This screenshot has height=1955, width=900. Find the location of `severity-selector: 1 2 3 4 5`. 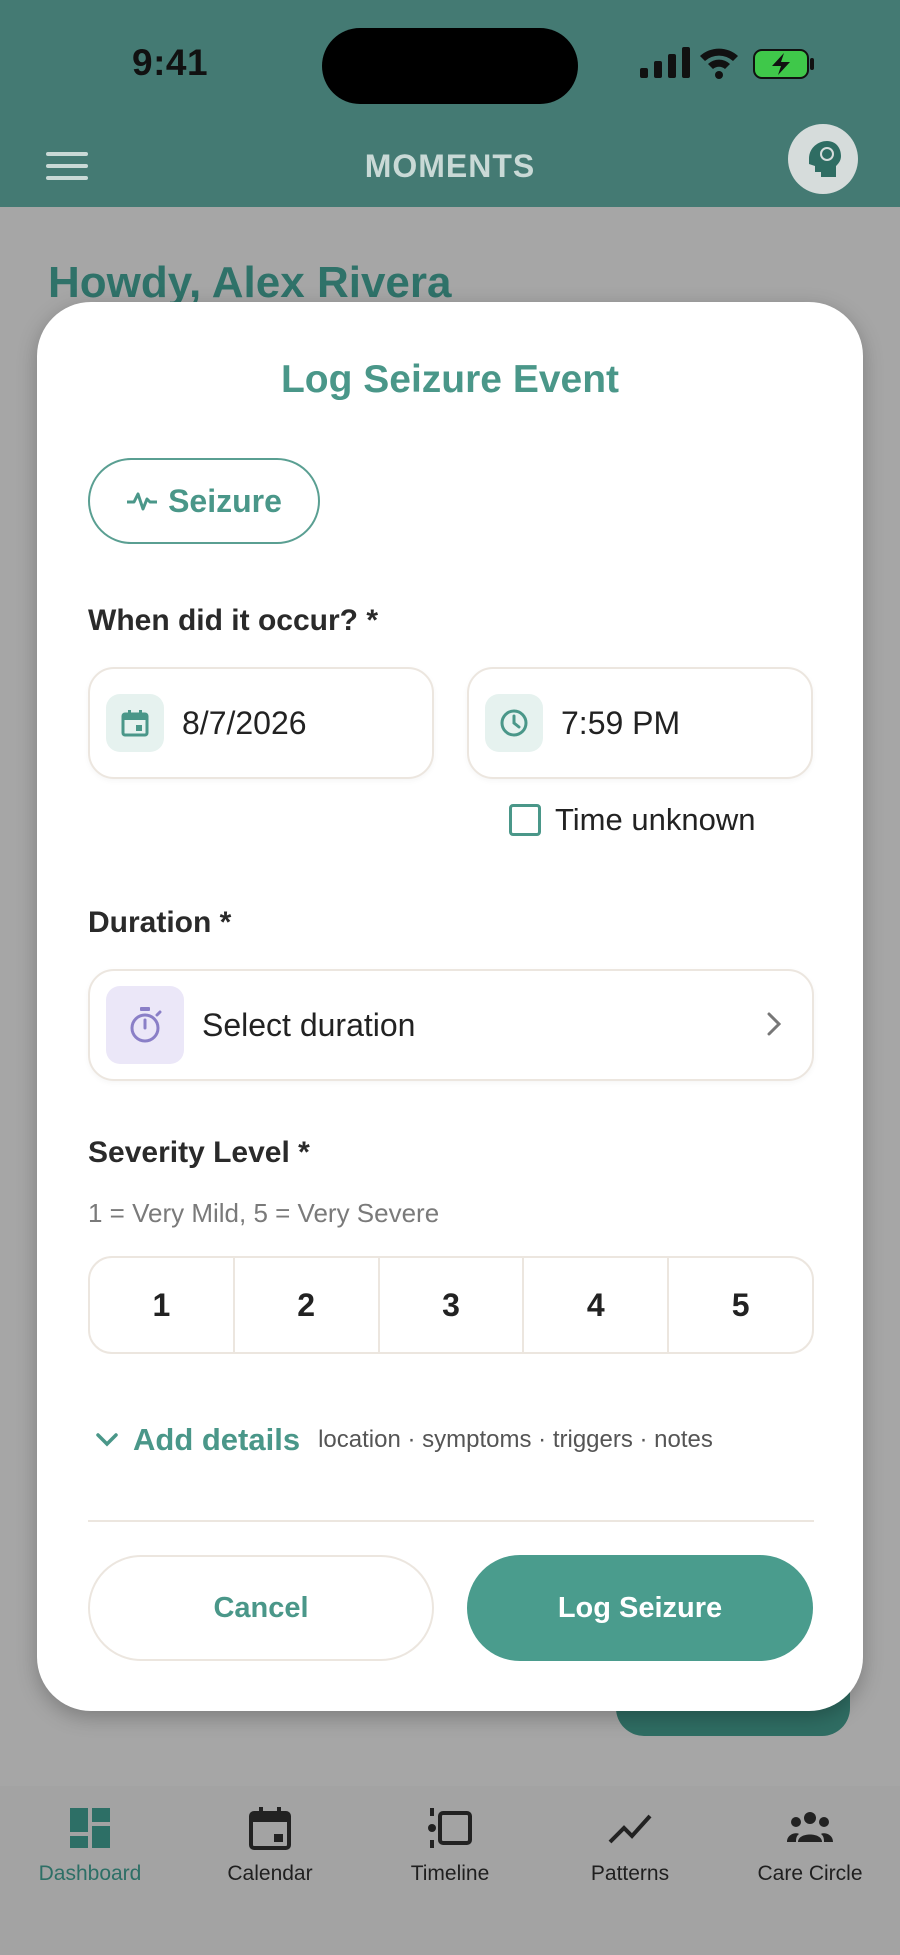

severity-selector: 1 2 3 4 5 is located at coordinates (451, 1305).